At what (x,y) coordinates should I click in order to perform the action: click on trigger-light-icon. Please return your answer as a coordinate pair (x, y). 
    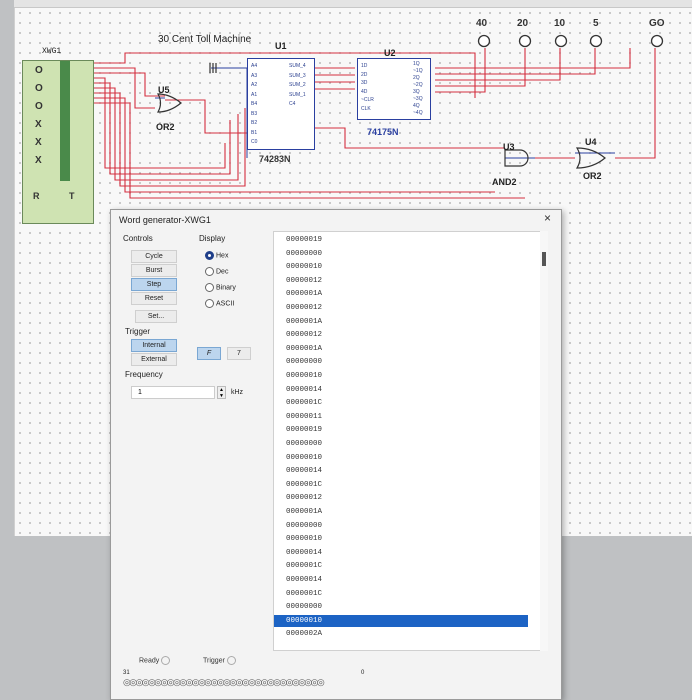
    Looking at the image, I should click on (231, 660).